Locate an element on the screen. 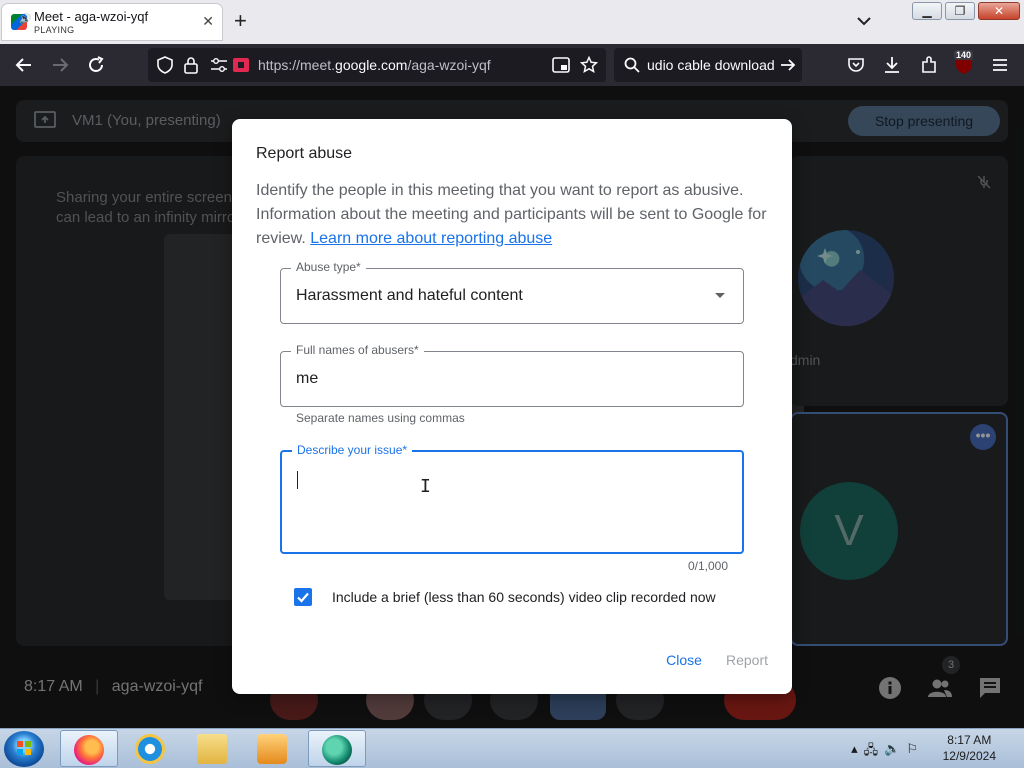 The width and height of the screenshot is (1024, 768). address-bar: https://meet.google.com/aga-wzoi-yqf is located at coordinates (377, 65).